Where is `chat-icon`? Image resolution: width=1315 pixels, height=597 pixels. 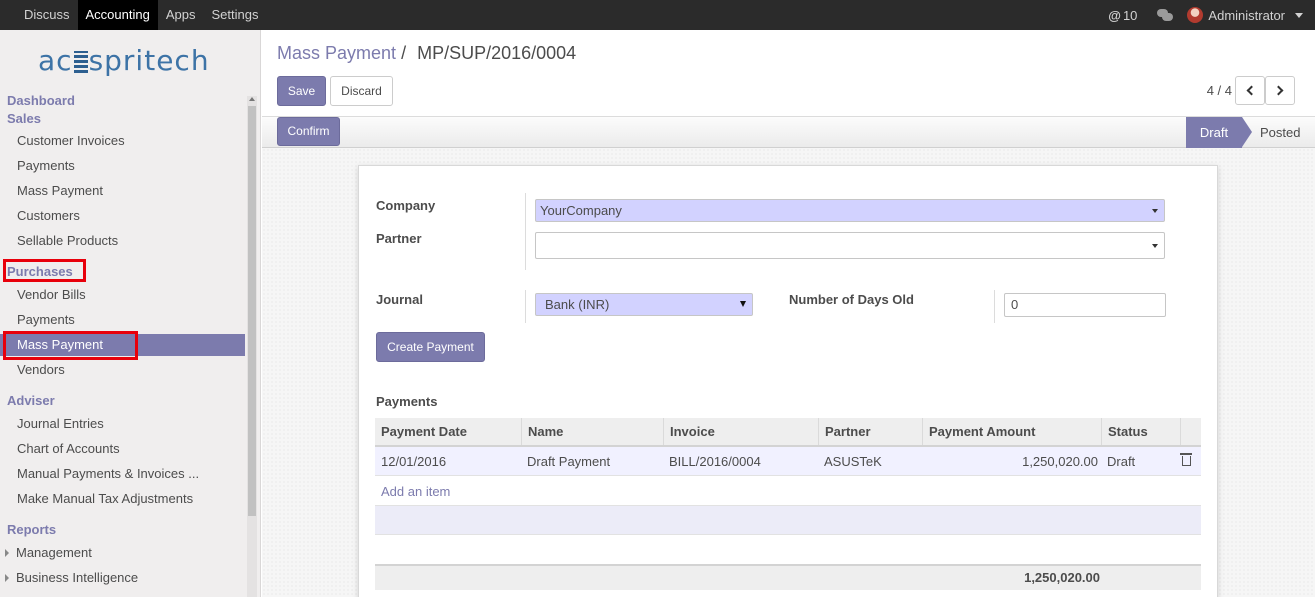 chat-icon is located at coordinates (1165, 15).